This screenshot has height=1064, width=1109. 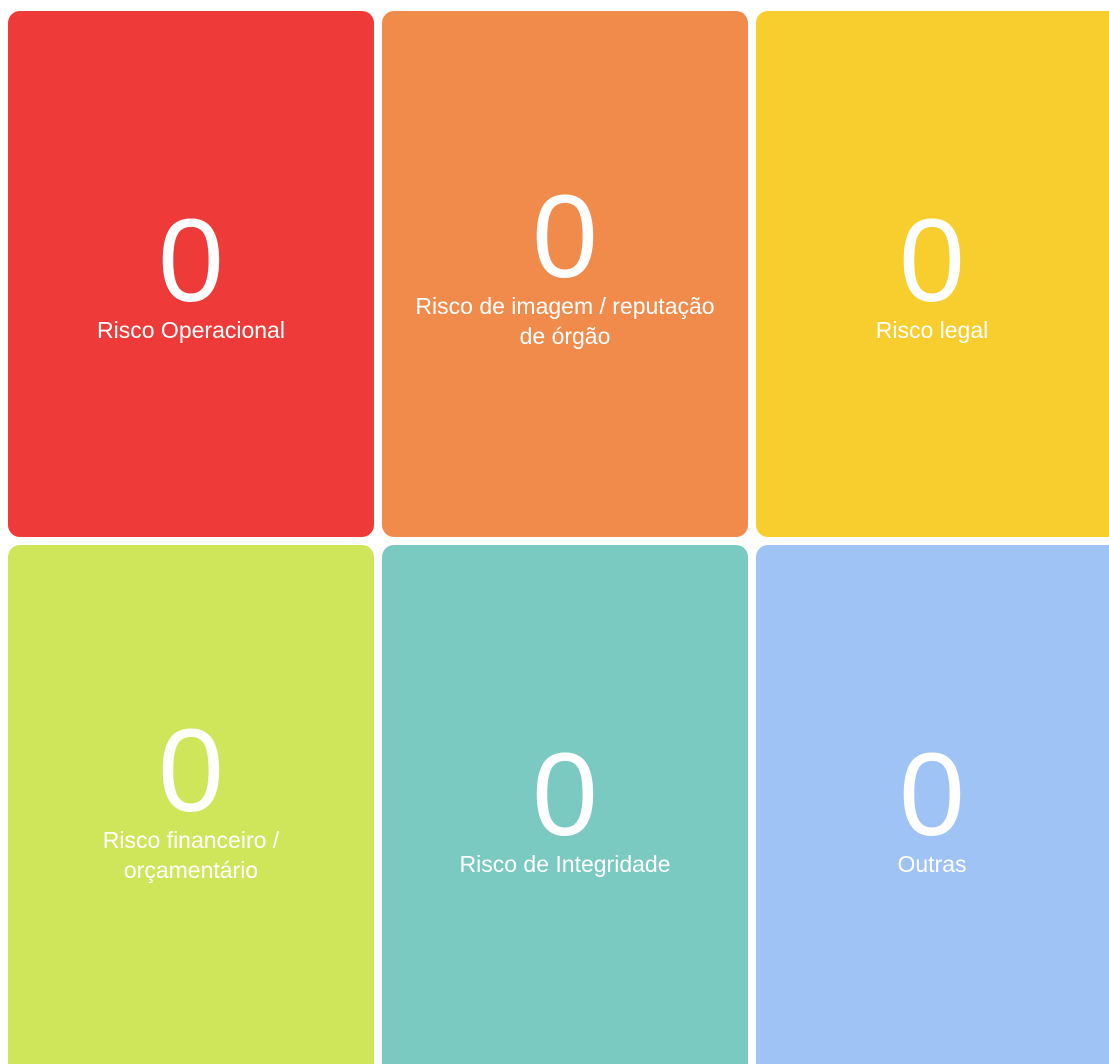 What do you see at coordinates (565, 321) in the screenshot?
I see `card-label: Risco de imagem / reputação de órgão` at bounding box center [565, 321].